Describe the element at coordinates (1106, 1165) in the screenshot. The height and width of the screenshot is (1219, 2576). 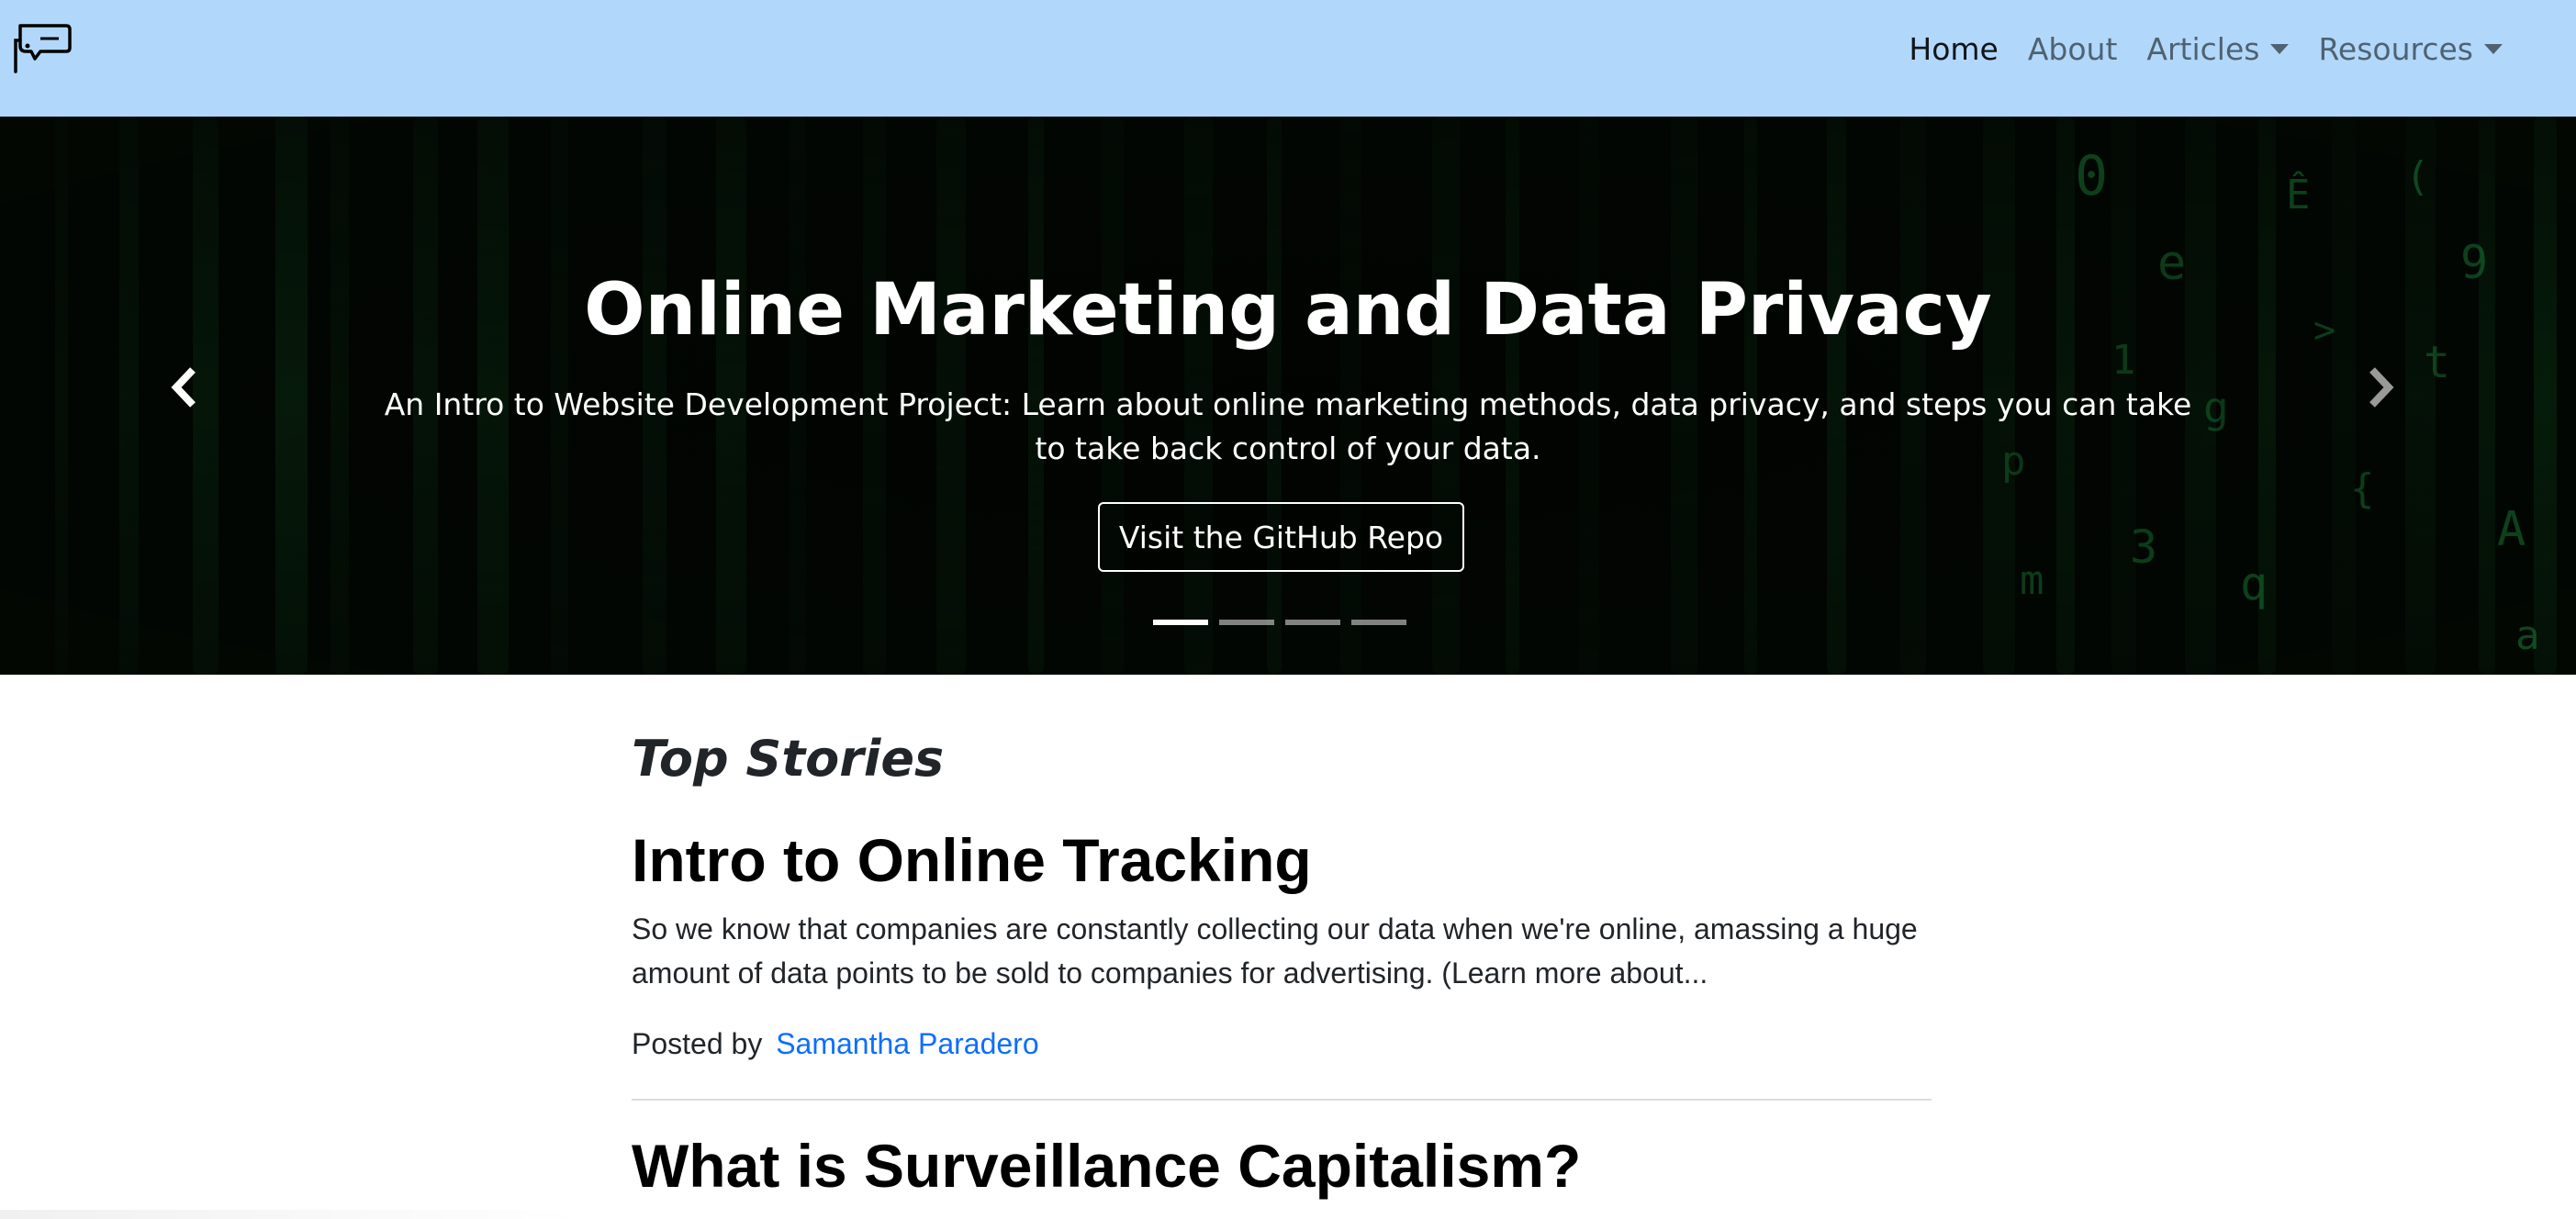
I see `post-title: What is Surveillance Capitalism?` at that location.